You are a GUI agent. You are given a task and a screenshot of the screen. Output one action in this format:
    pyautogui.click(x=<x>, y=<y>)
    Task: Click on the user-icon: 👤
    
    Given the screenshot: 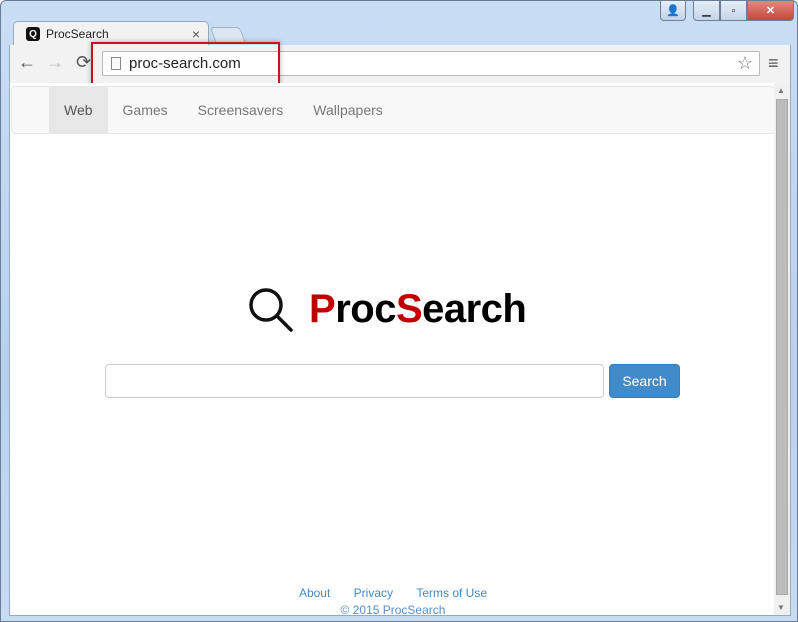 What is the action you would take?
    pyautogui.click(x=673, y=11)
    